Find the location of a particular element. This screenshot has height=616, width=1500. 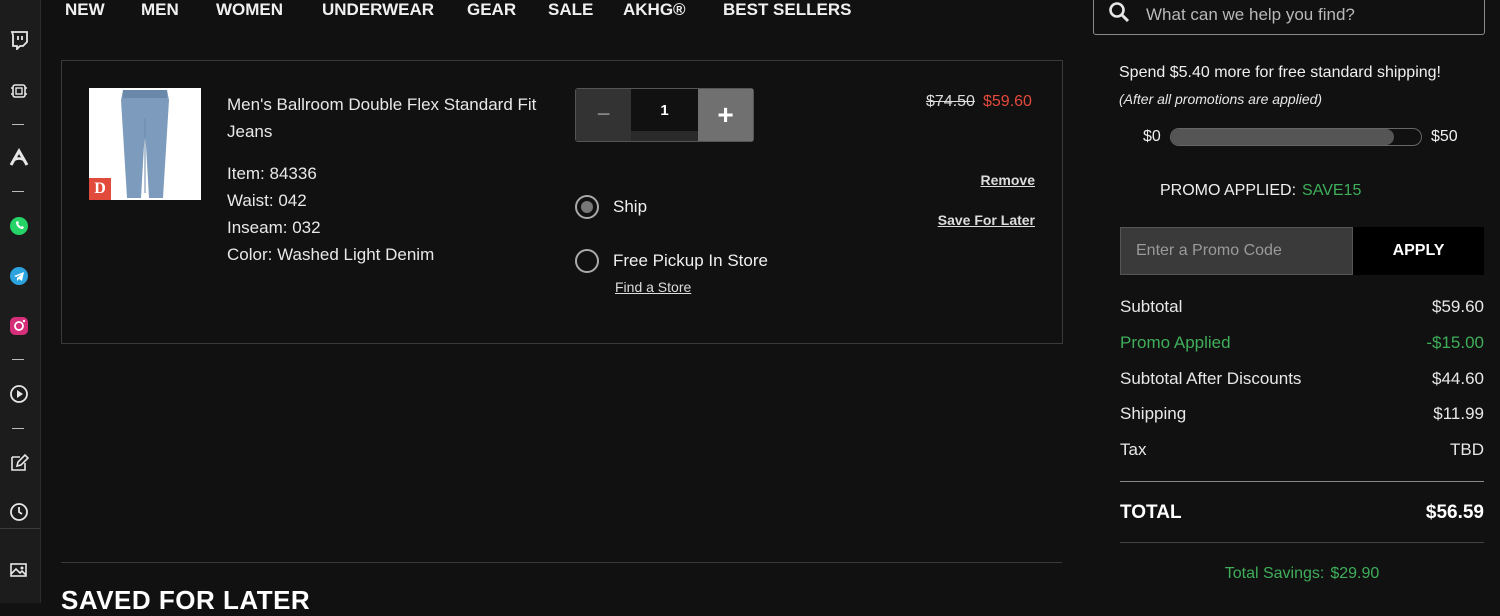

total-savings: Total Savings: $29.90 is located at coordinates (1302, 574).